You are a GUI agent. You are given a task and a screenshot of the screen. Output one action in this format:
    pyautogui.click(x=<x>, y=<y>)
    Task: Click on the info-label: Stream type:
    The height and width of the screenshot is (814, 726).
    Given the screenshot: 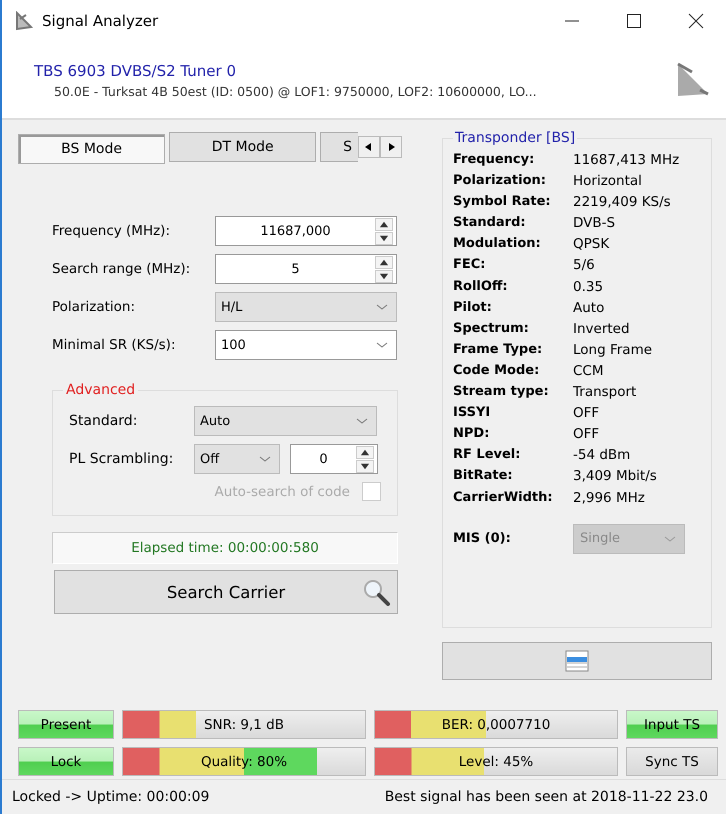 What is the action you would take?
    pyautogui.click(x=501, y=392)
    